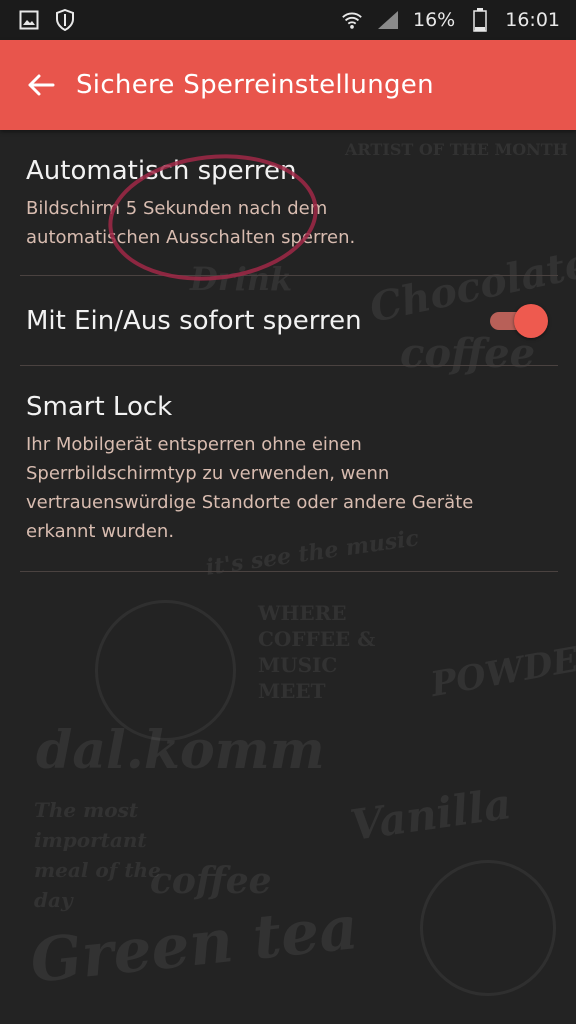 This screenshot has width=576, height=1024. I want to click on shield-icon, so click(65, 20).